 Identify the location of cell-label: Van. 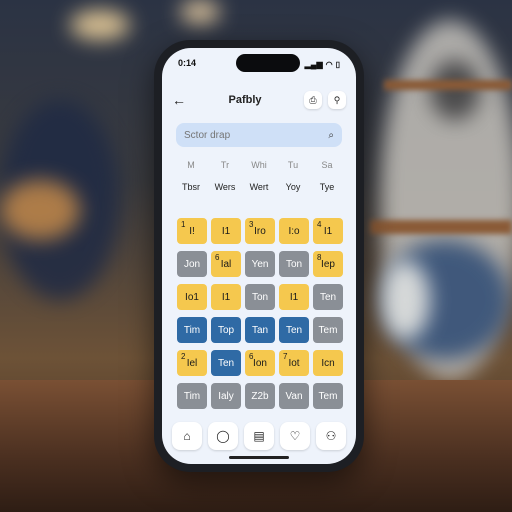
(294, 396).